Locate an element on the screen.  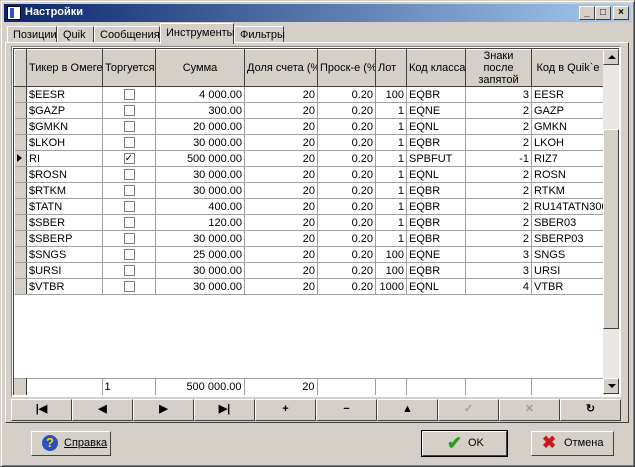
cell-quik-code: RTKM is located at coordinates (568, 190).